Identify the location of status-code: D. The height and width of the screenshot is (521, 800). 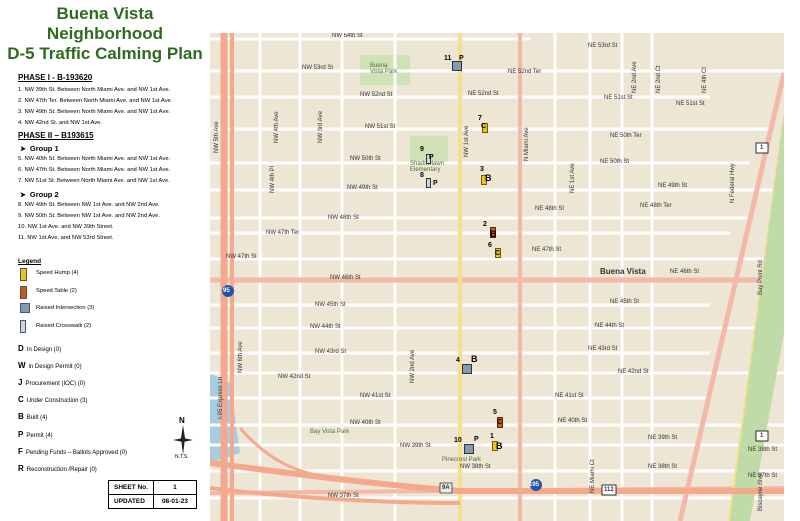
(21, 348).